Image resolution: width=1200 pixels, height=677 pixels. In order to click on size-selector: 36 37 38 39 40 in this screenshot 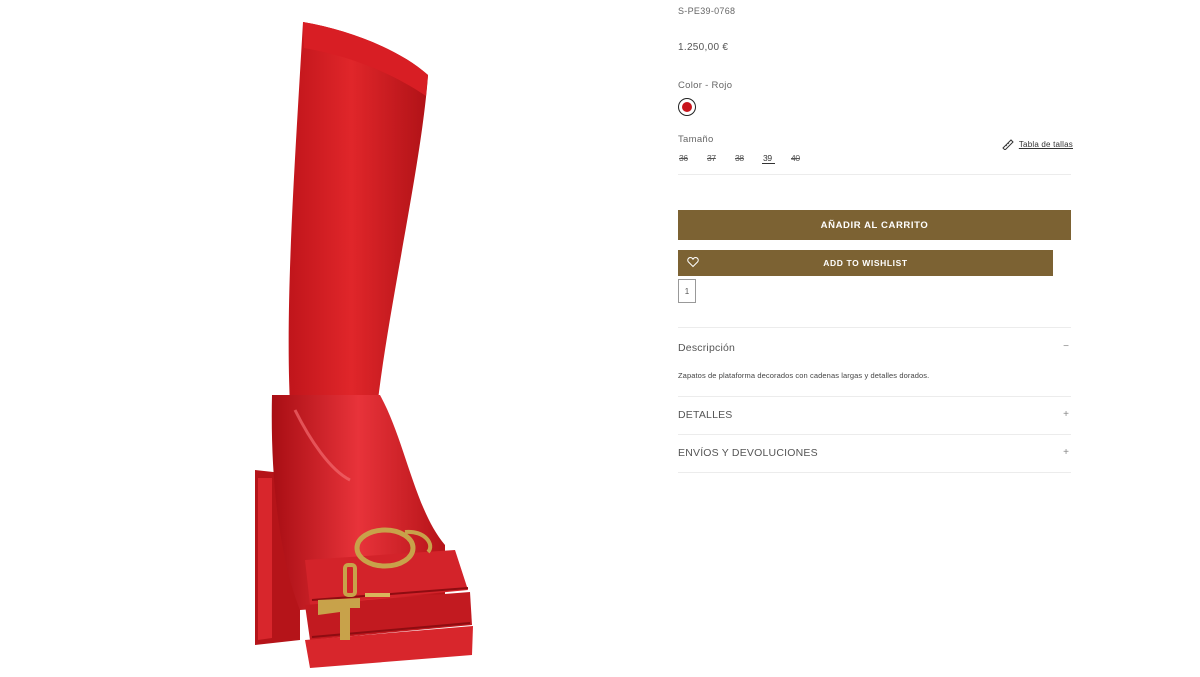, I will do `click(748, 158)`.